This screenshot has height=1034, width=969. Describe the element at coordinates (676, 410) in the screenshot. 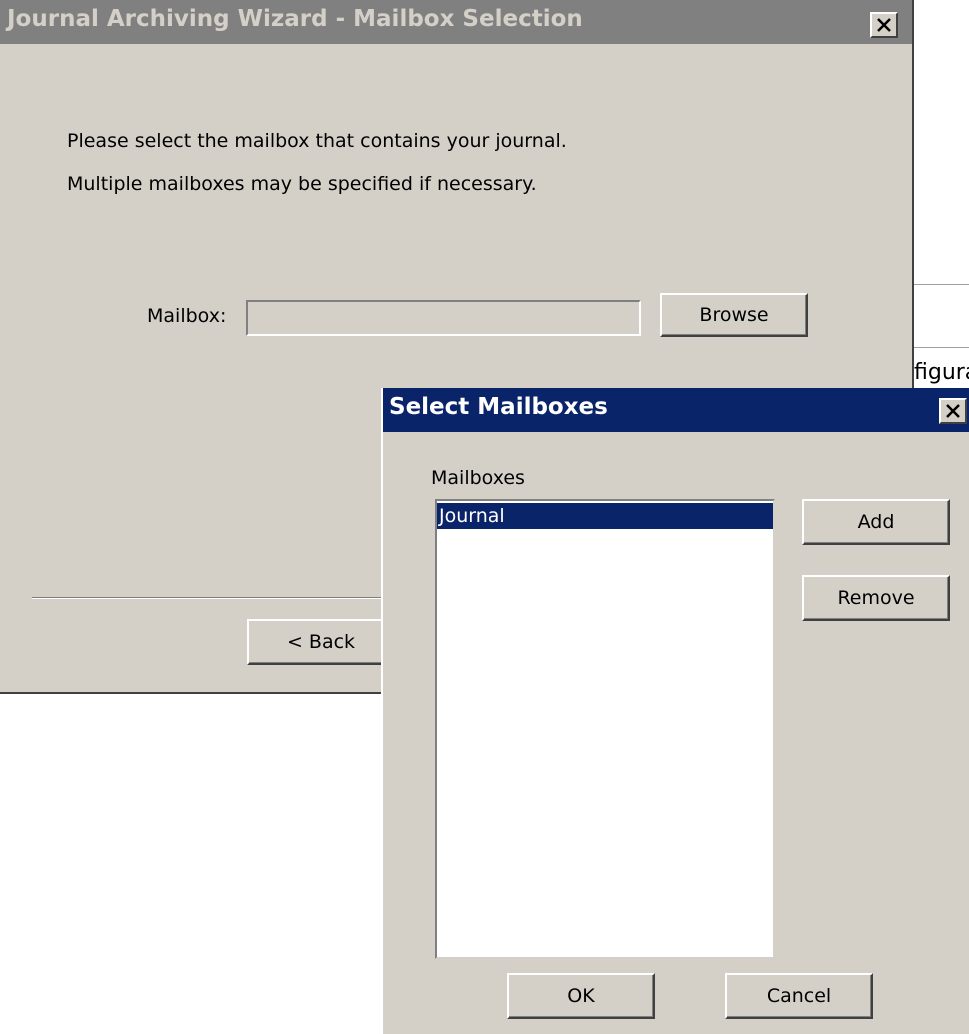

I see `dialog-titlebar: Select Mailboxes` at that location.